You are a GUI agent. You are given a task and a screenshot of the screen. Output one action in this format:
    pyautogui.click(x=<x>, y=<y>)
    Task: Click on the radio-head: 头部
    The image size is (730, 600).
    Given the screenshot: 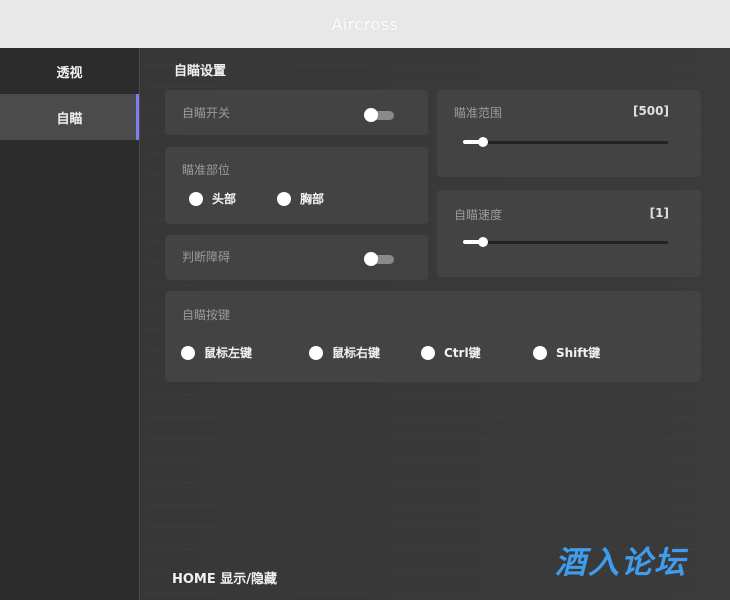 What is the action you would take?
    pyautogui.click(x=212, y=198)
    